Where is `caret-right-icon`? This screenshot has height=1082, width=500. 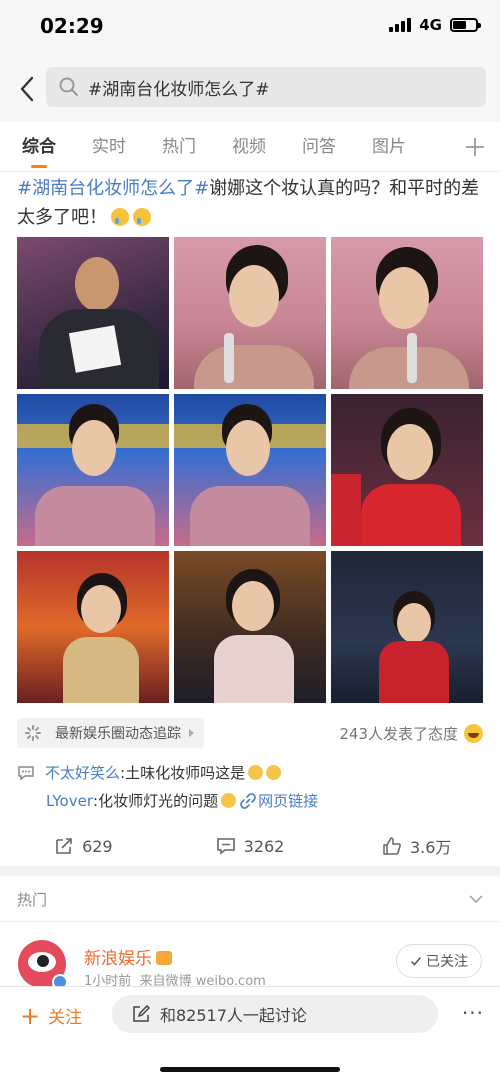
caret-right-icon is located at coordinates (191, 733).